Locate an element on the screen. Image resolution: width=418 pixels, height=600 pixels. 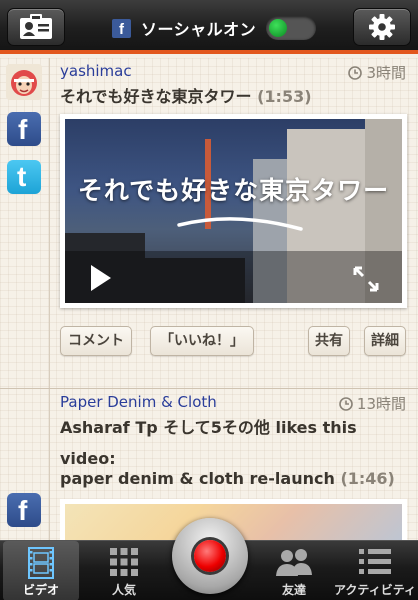
post-duration: (1:53) is located at coordinates (284, 96).